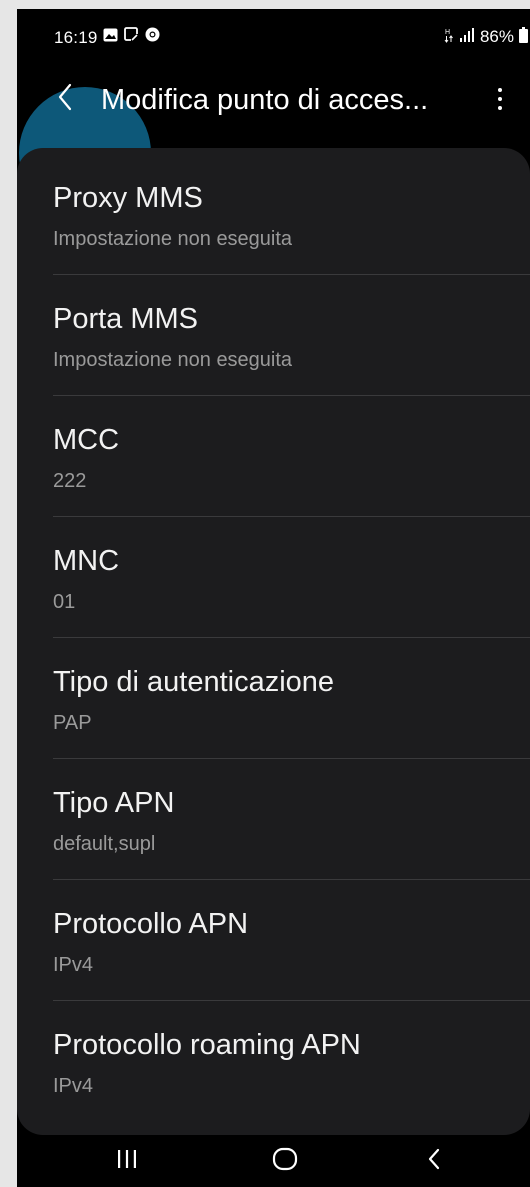  Describe the element at coordinates (447, 32) in the screenshot. I see `svg-text: H` at that location.